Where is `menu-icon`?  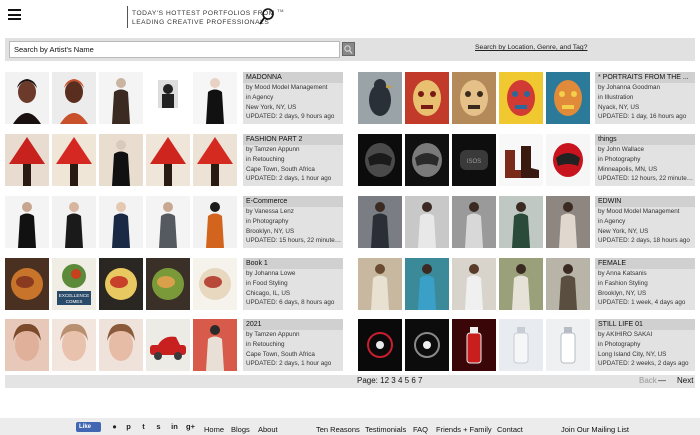 menu-icon is located at coordinates (14, 14).